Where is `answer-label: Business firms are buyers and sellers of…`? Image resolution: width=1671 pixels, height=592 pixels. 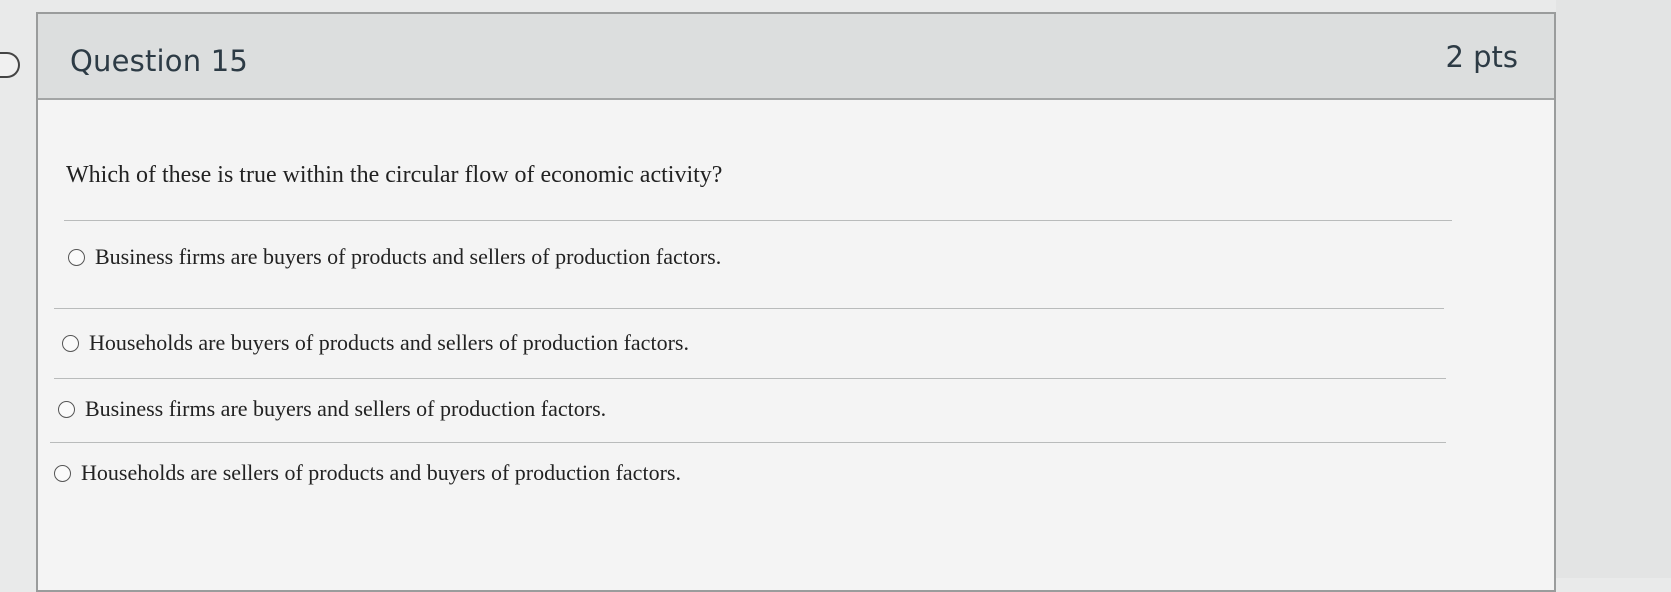
answer-label: Business firms are buyers and sellers of… is located at coordinates (346, 408).